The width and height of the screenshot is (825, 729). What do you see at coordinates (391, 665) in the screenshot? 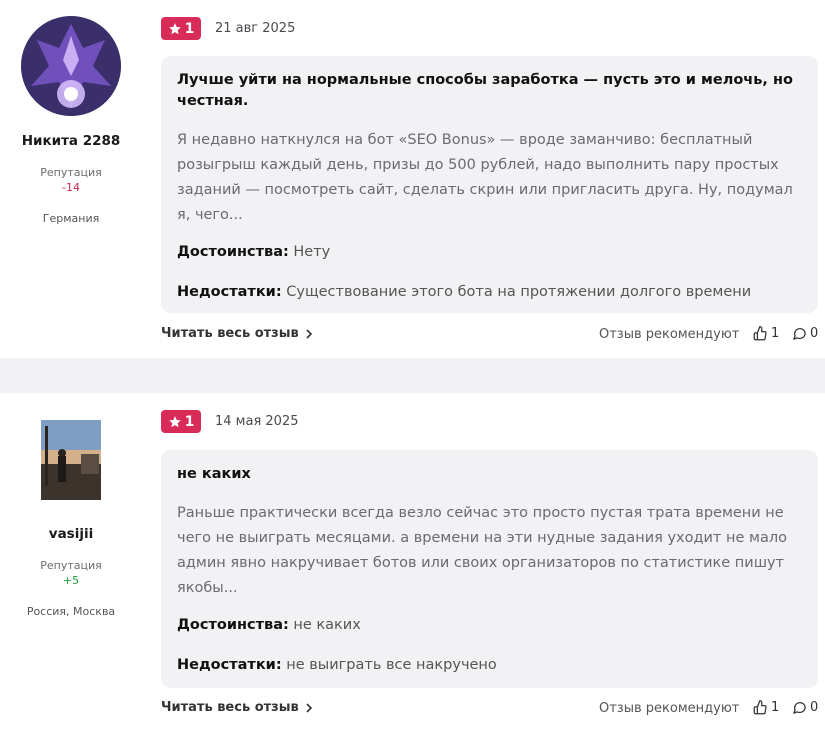
I see `cons-text: не выиграть все накручено` at bounding box center [391, 665].